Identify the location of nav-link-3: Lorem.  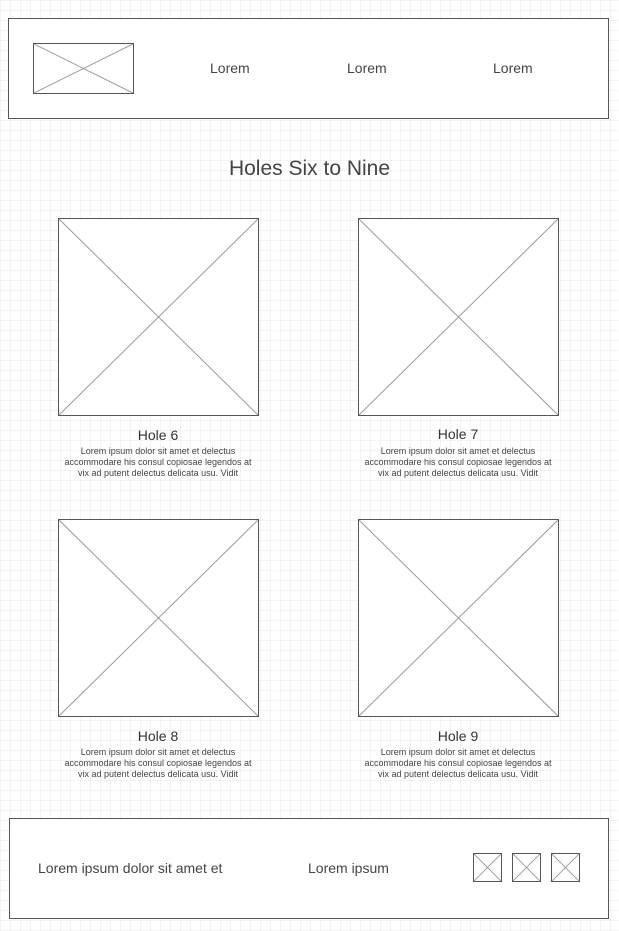
(513, 68).